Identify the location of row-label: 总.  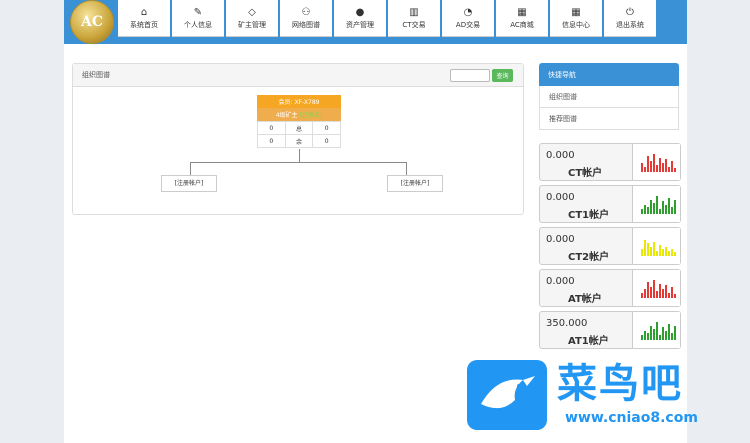
(299, 128).